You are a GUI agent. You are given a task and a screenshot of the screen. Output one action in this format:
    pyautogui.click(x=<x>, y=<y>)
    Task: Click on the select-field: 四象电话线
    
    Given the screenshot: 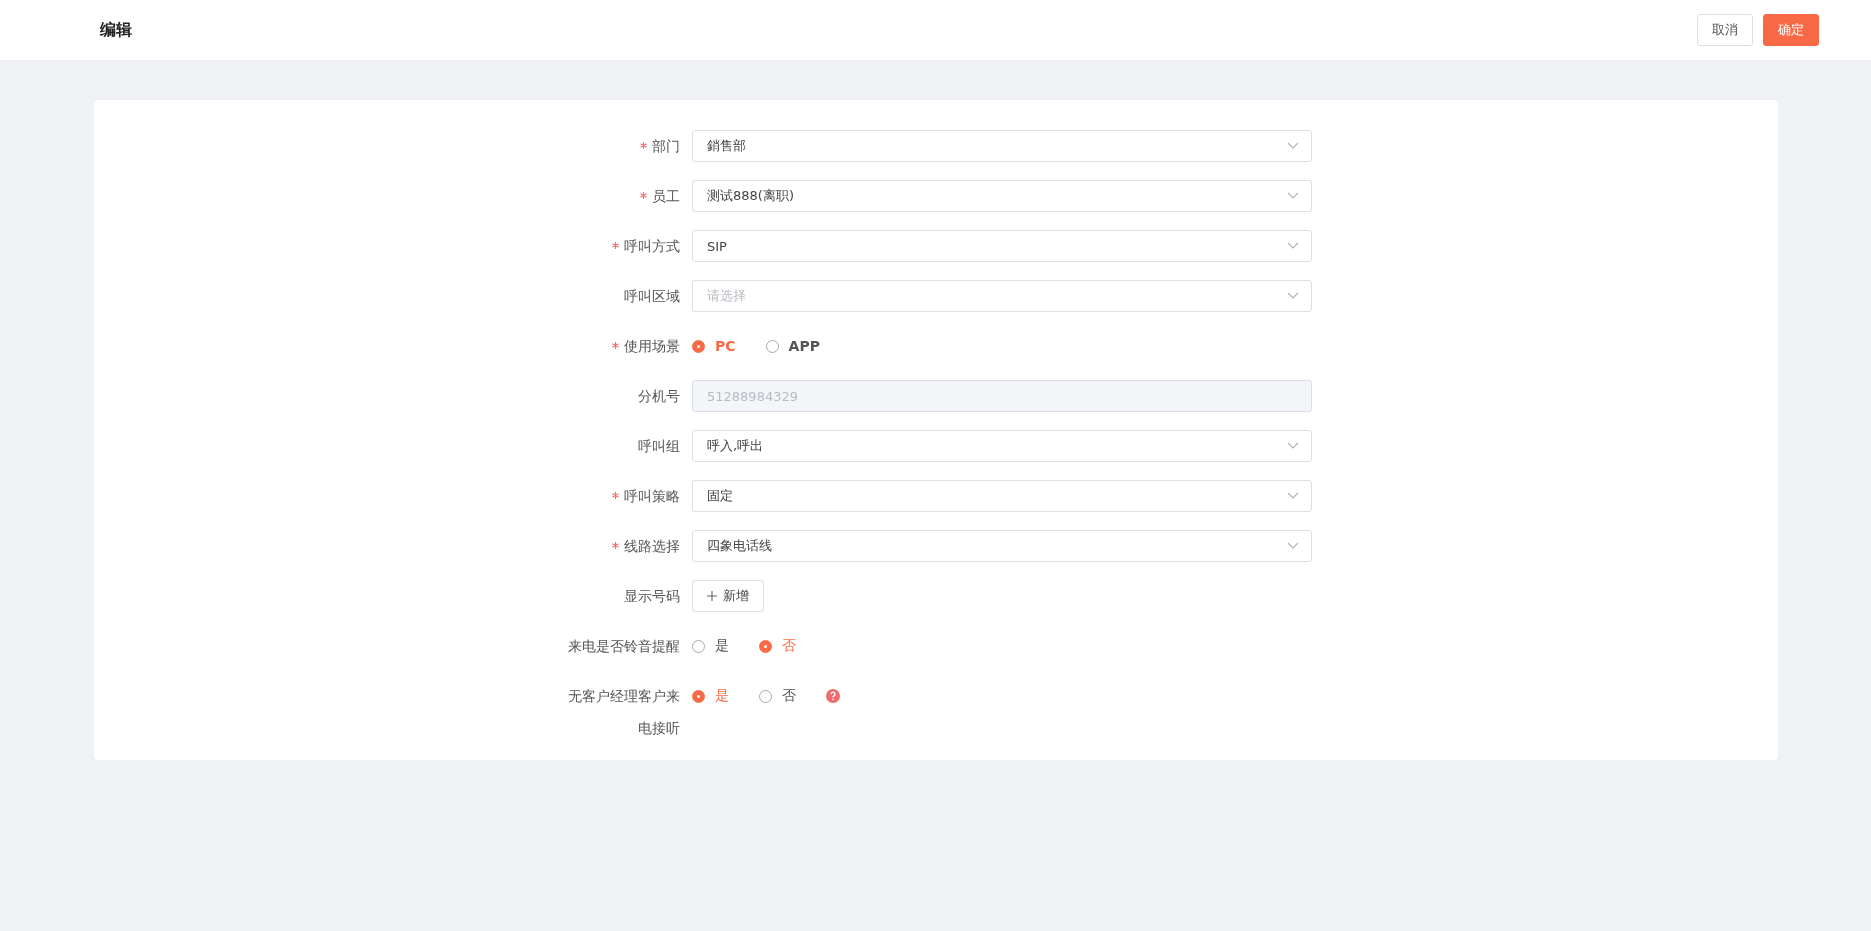 What is the action you would take?
    pyautogui.click(x=1002, y=546)
    